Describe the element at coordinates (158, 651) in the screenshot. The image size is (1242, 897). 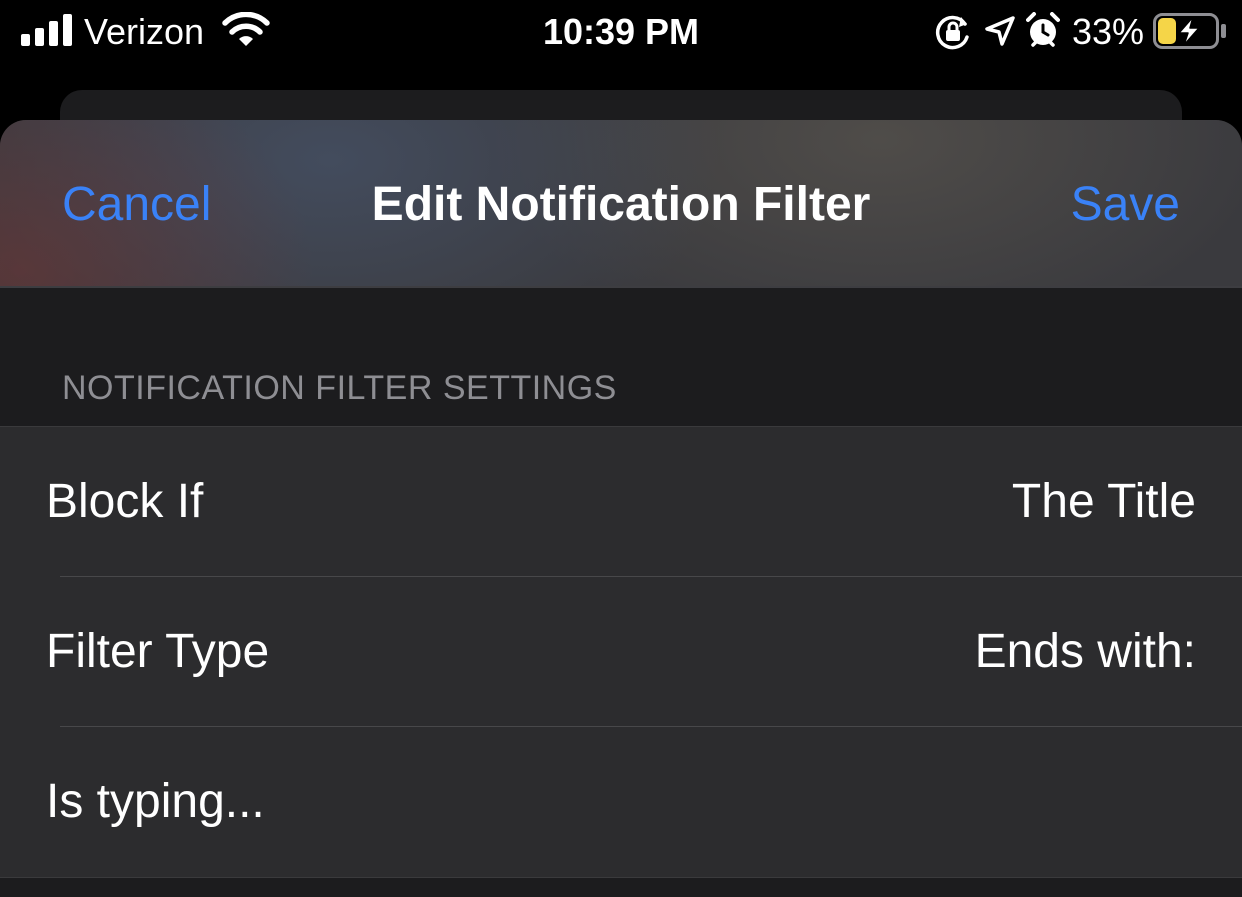
I see `filter-type-label: Filter Type` at that location.